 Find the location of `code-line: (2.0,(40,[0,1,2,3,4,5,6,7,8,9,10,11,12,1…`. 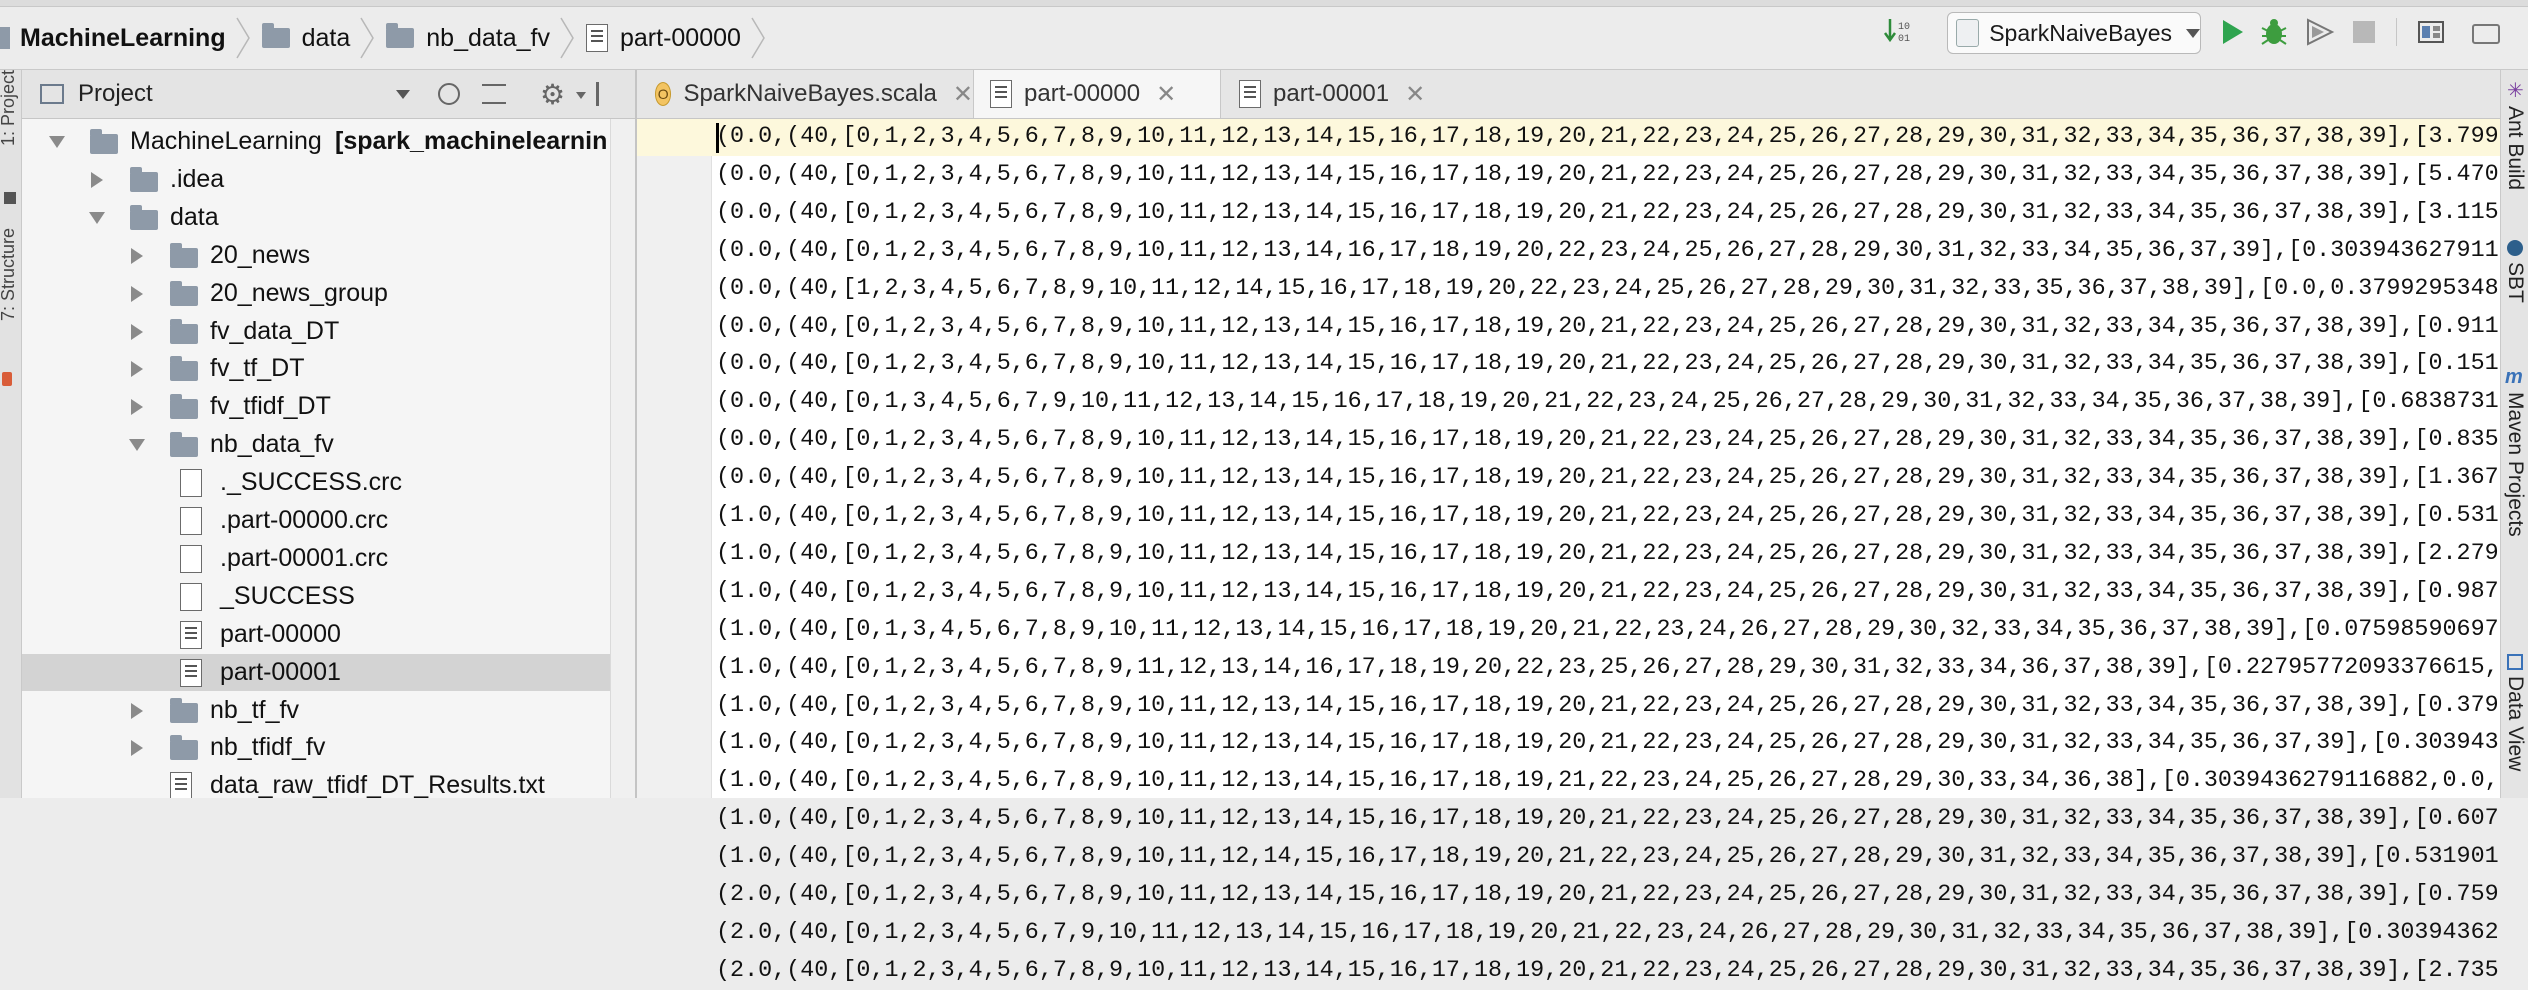

code-line: (2.0,(40,[0,1,2,3,4,5,6,7,8,9,10,11,12,1… is located at coordinates (1607, 895).